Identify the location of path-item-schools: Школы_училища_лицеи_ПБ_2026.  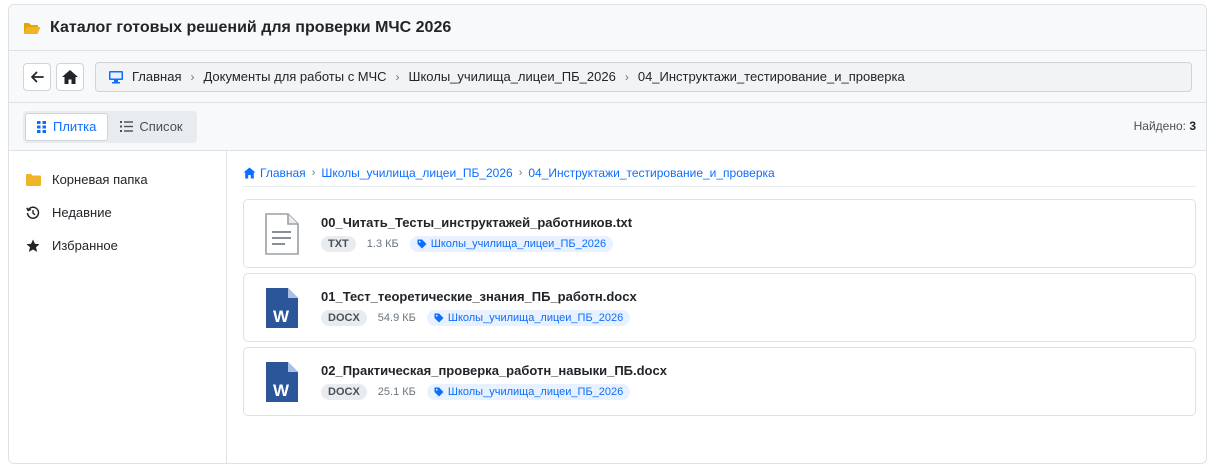
(512, 76).